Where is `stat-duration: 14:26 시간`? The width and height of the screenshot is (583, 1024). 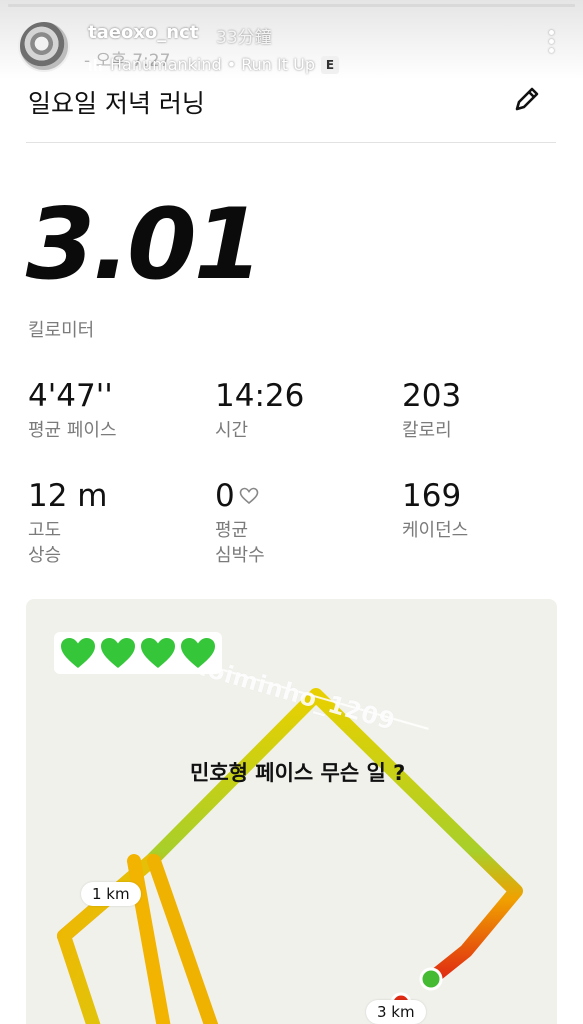 stat-duration: 14:26 시간 is located at coordinates (300, 410).